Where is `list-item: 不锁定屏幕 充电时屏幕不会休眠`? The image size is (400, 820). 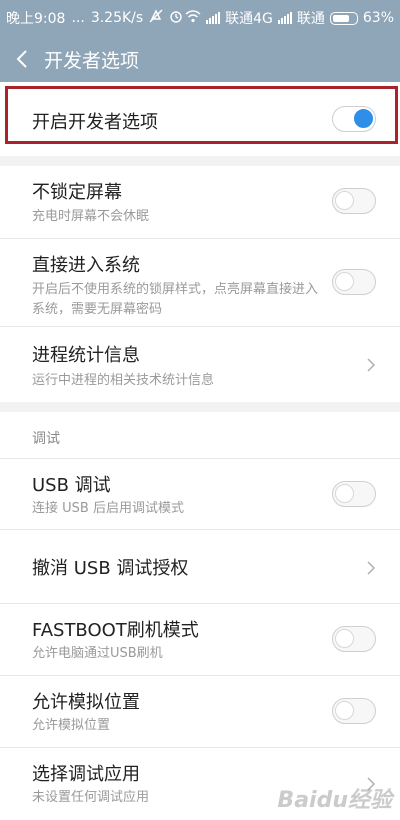
list-item: 不锁定屏幕 充电时屏幕不会休眠 is located at coordinates (200, 202).